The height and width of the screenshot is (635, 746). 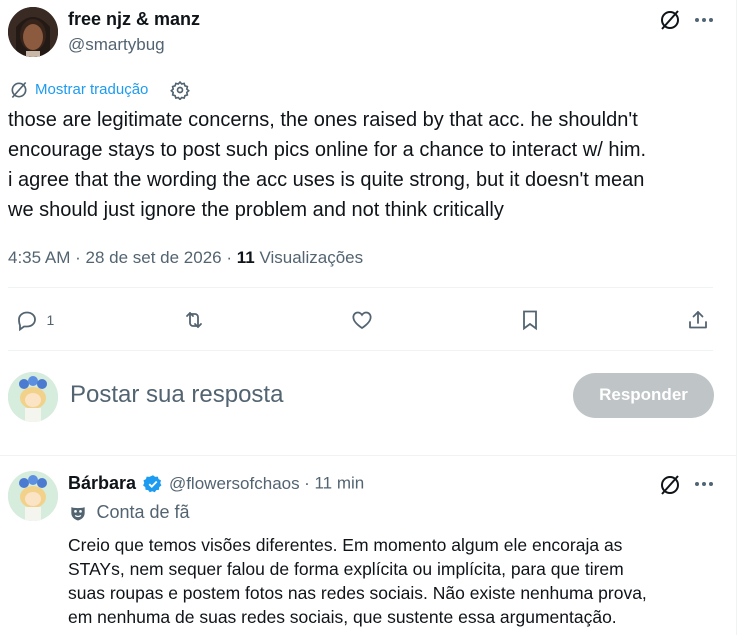 What do you see at coordinates (116, 45) in the screenshot?
I see `author-handle: @smartybug` at bounding box center [116, 45].